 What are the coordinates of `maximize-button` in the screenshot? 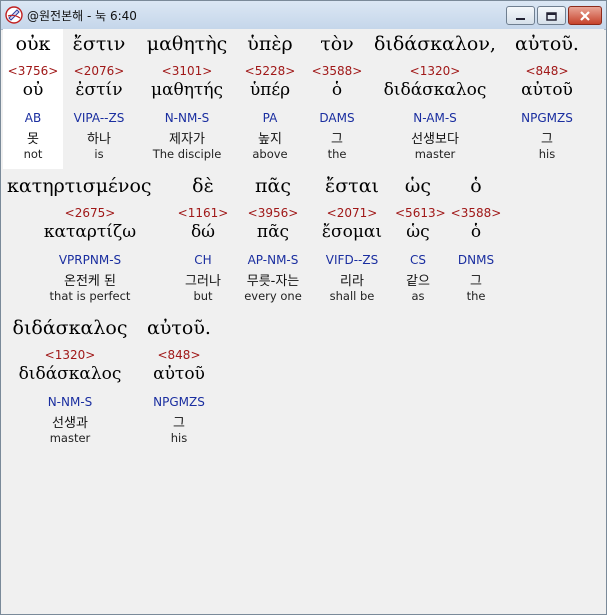 It's located at (551, 15).